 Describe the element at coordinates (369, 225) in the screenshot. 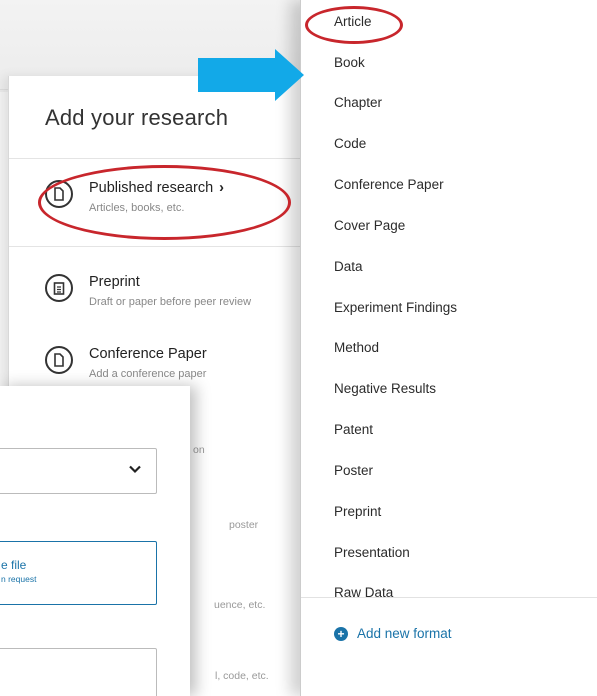

I see `format-item-cover-page: Cover Page` at that location.